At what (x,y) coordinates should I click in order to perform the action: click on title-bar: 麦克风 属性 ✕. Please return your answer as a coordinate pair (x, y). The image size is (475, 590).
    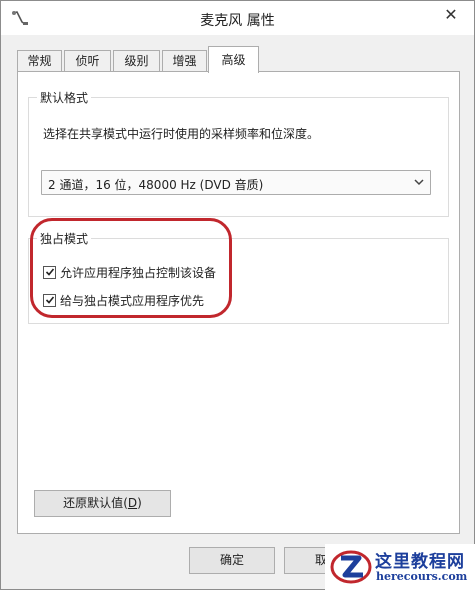
    Looking at the image, I should click on (237, 18).